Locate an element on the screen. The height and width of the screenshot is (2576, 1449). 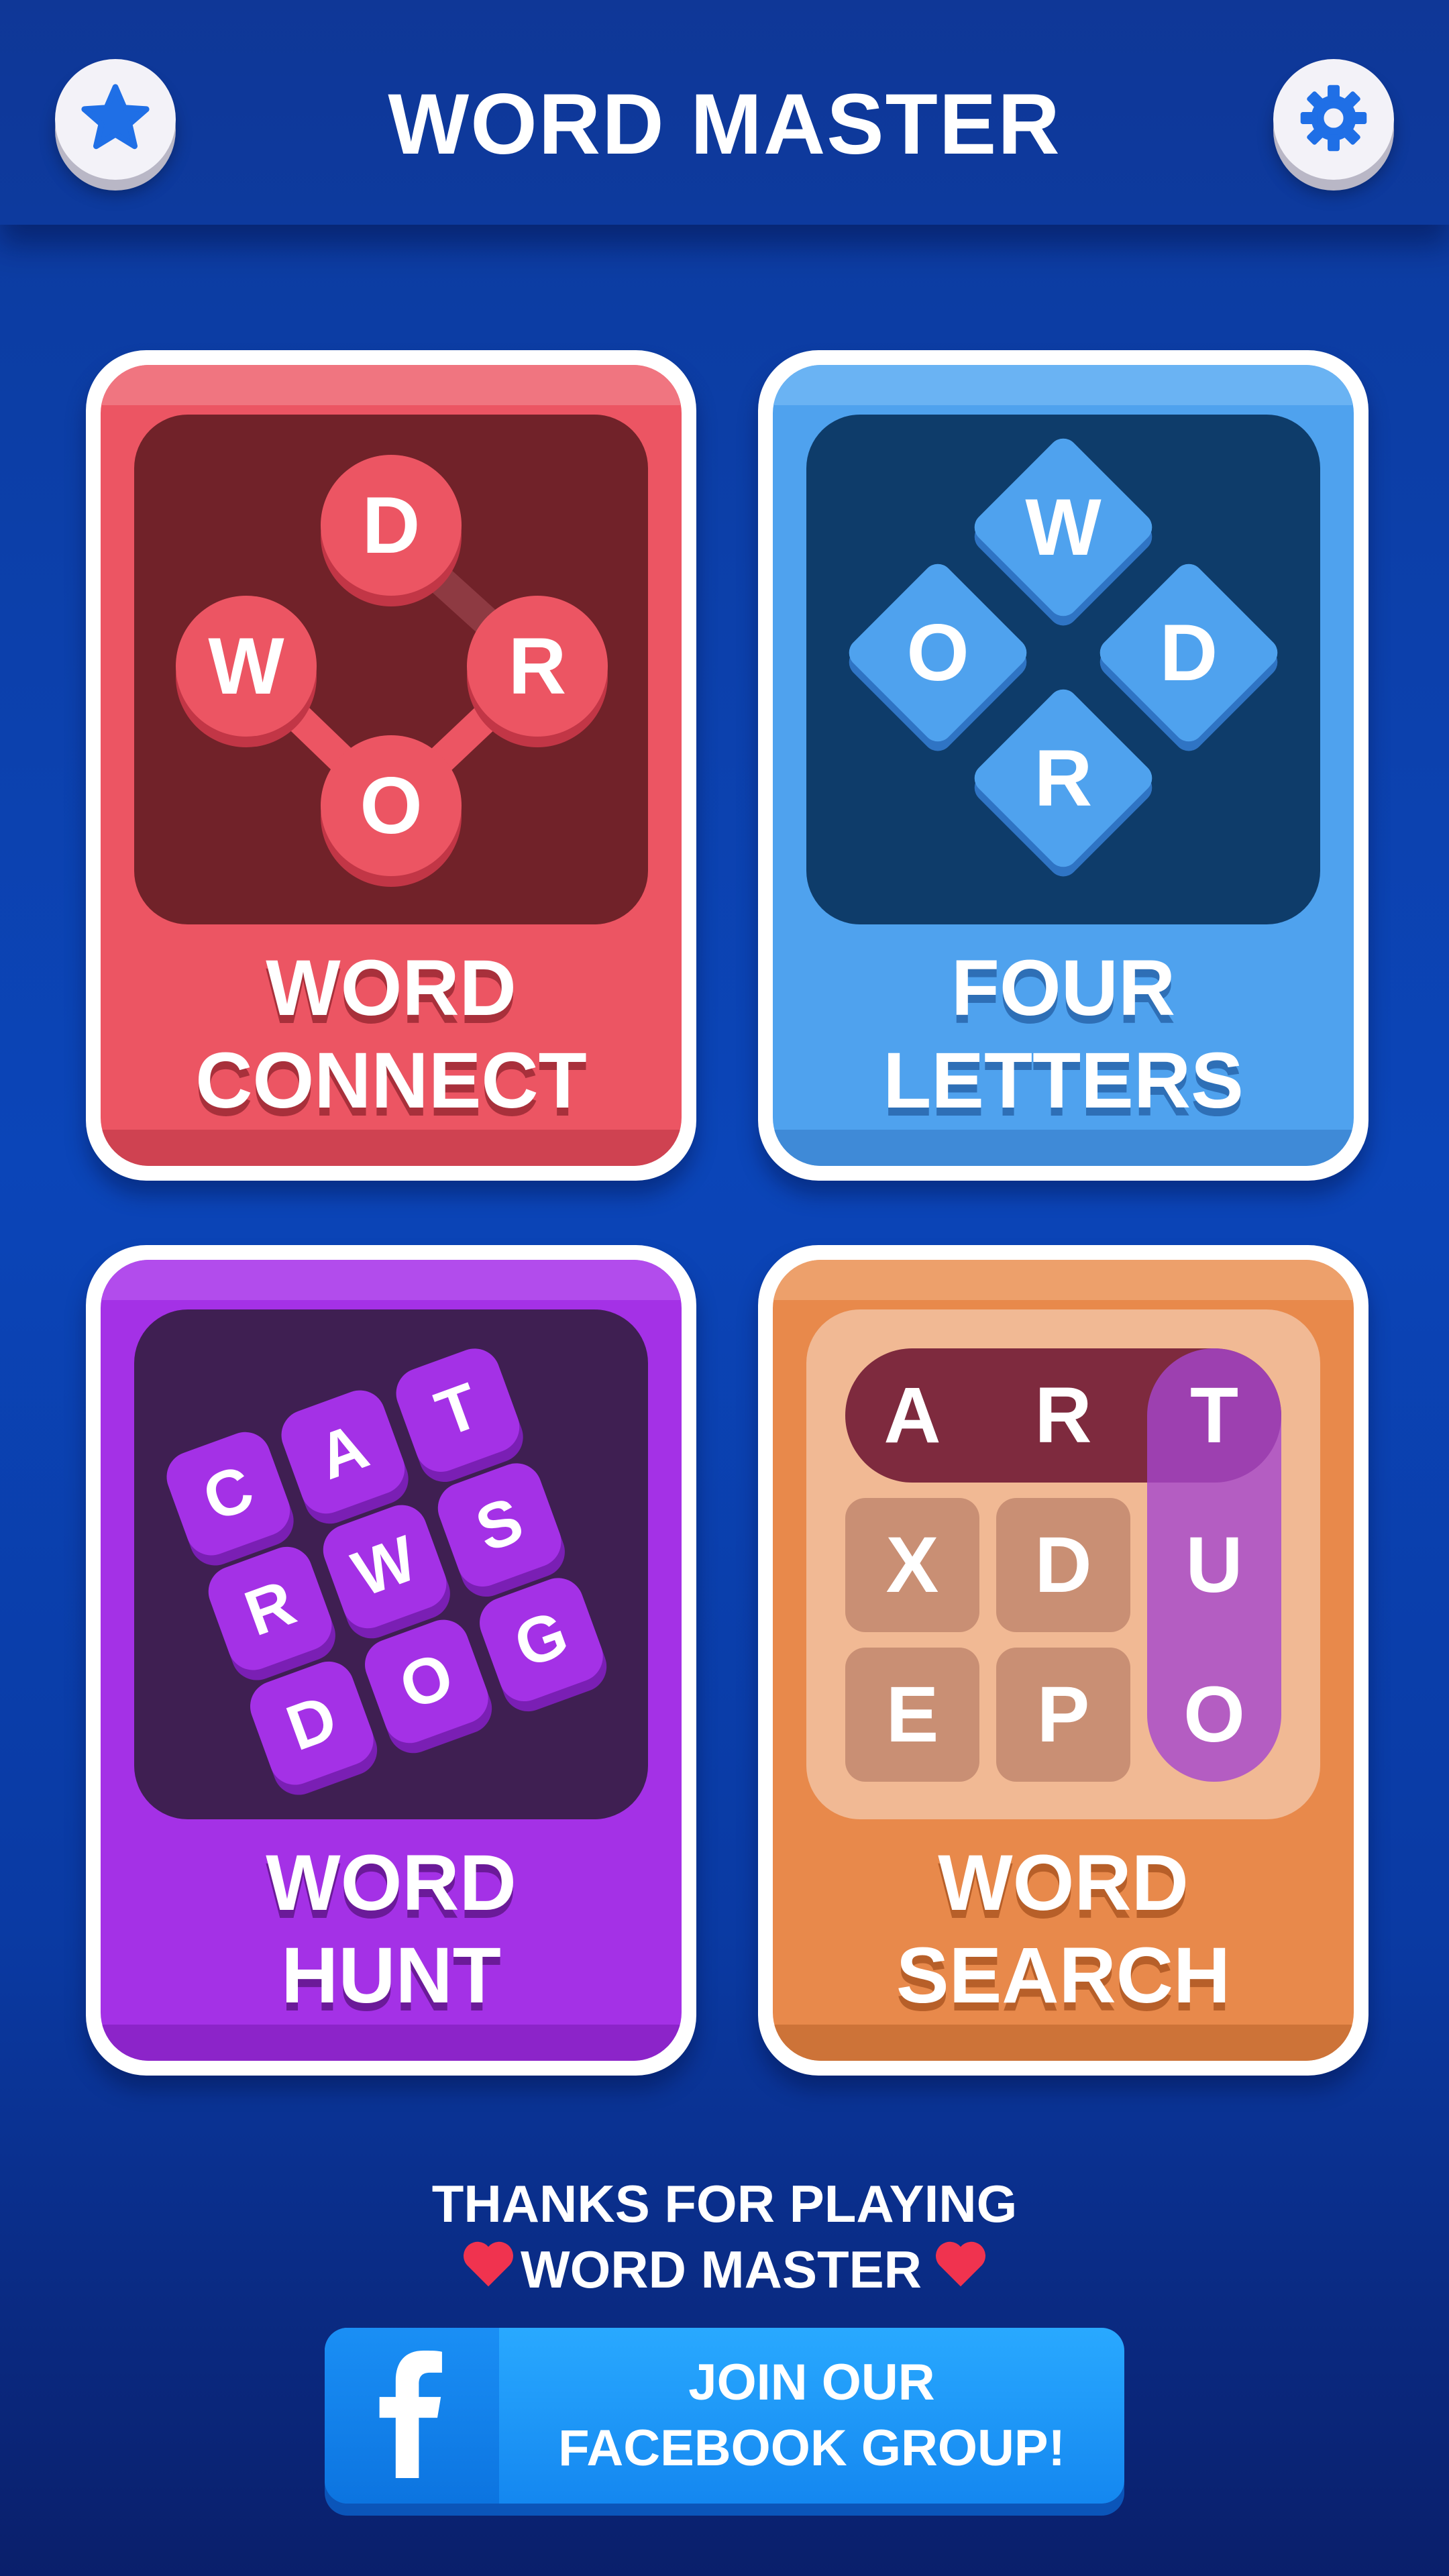
word-connect-card: D W R O WORD CONNECT is located at coordinates (391, 765).